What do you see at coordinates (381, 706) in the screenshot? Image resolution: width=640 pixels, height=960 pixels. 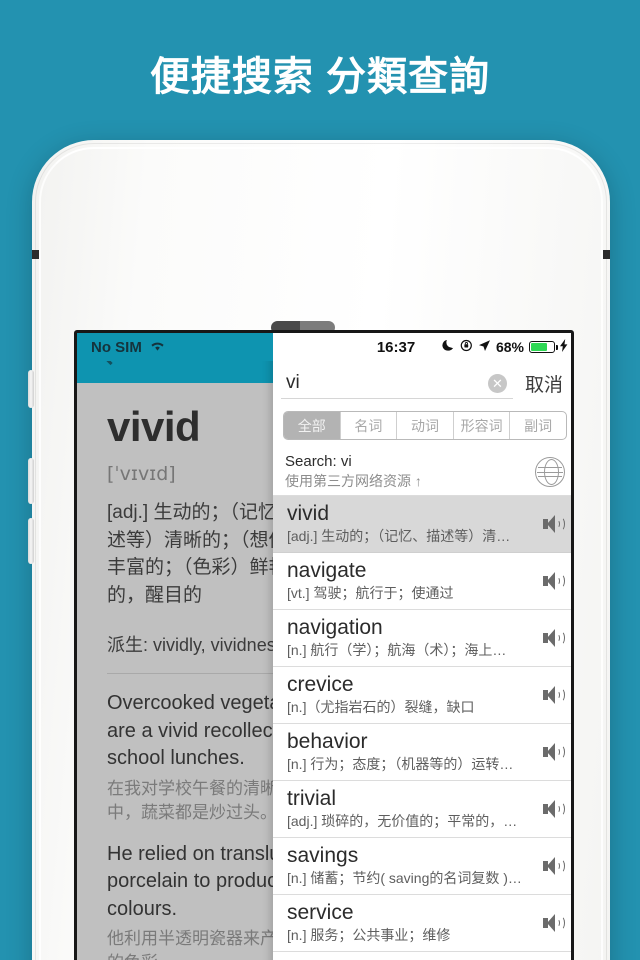 I see `result-definition: [n.]（尤指岩石的）裂缝，缺口` at bounding box center [381, 706].